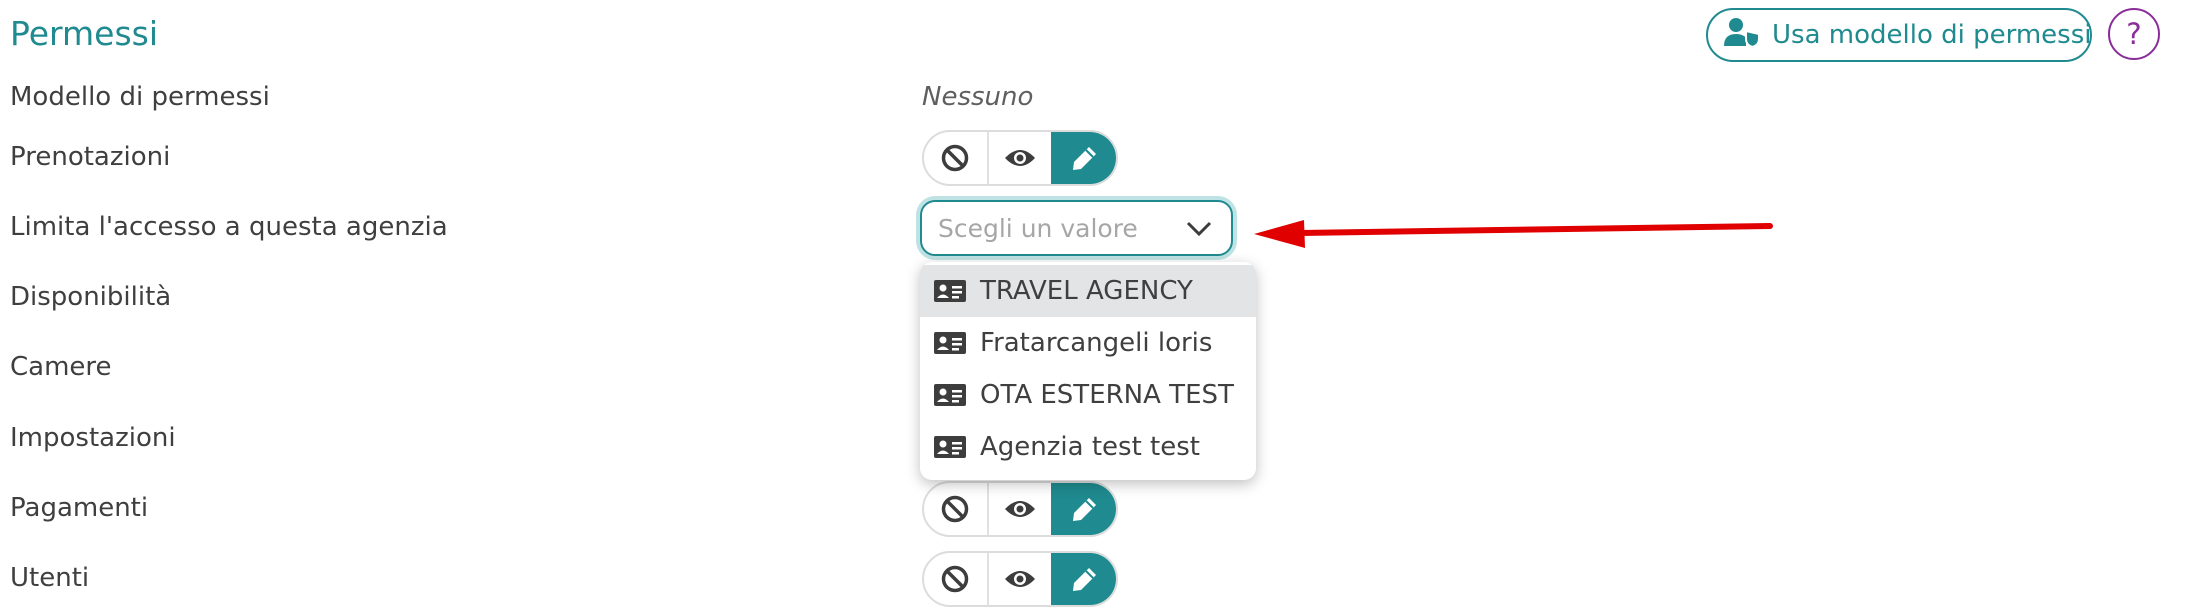 This screenshot has width=2186, height=616. Describe the element at coordinates (1199, 229) in the screenshot. I see `chevron-down-icon` at that location.